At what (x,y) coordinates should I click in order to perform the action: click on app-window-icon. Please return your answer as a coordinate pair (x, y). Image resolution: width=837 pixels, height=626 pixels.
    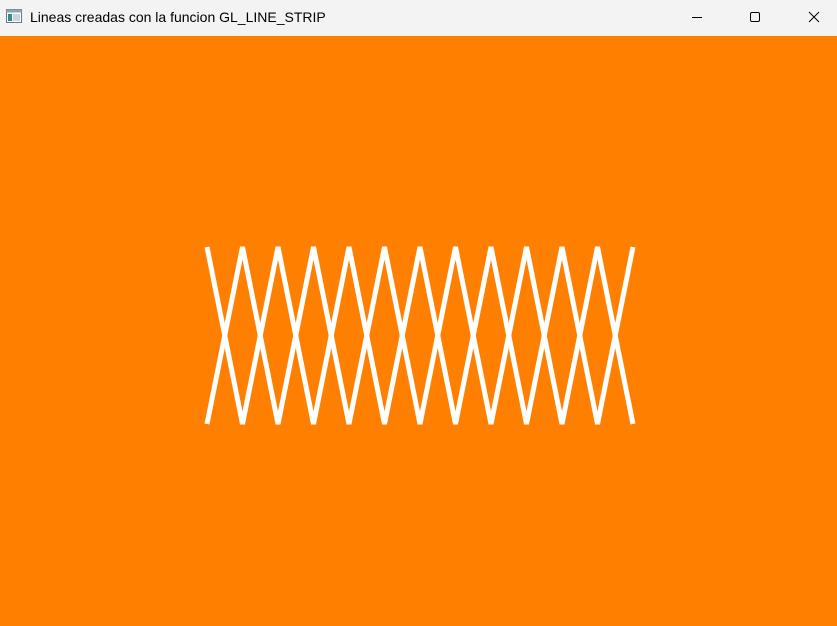
    Looking at the image, I should click on (14, 16).